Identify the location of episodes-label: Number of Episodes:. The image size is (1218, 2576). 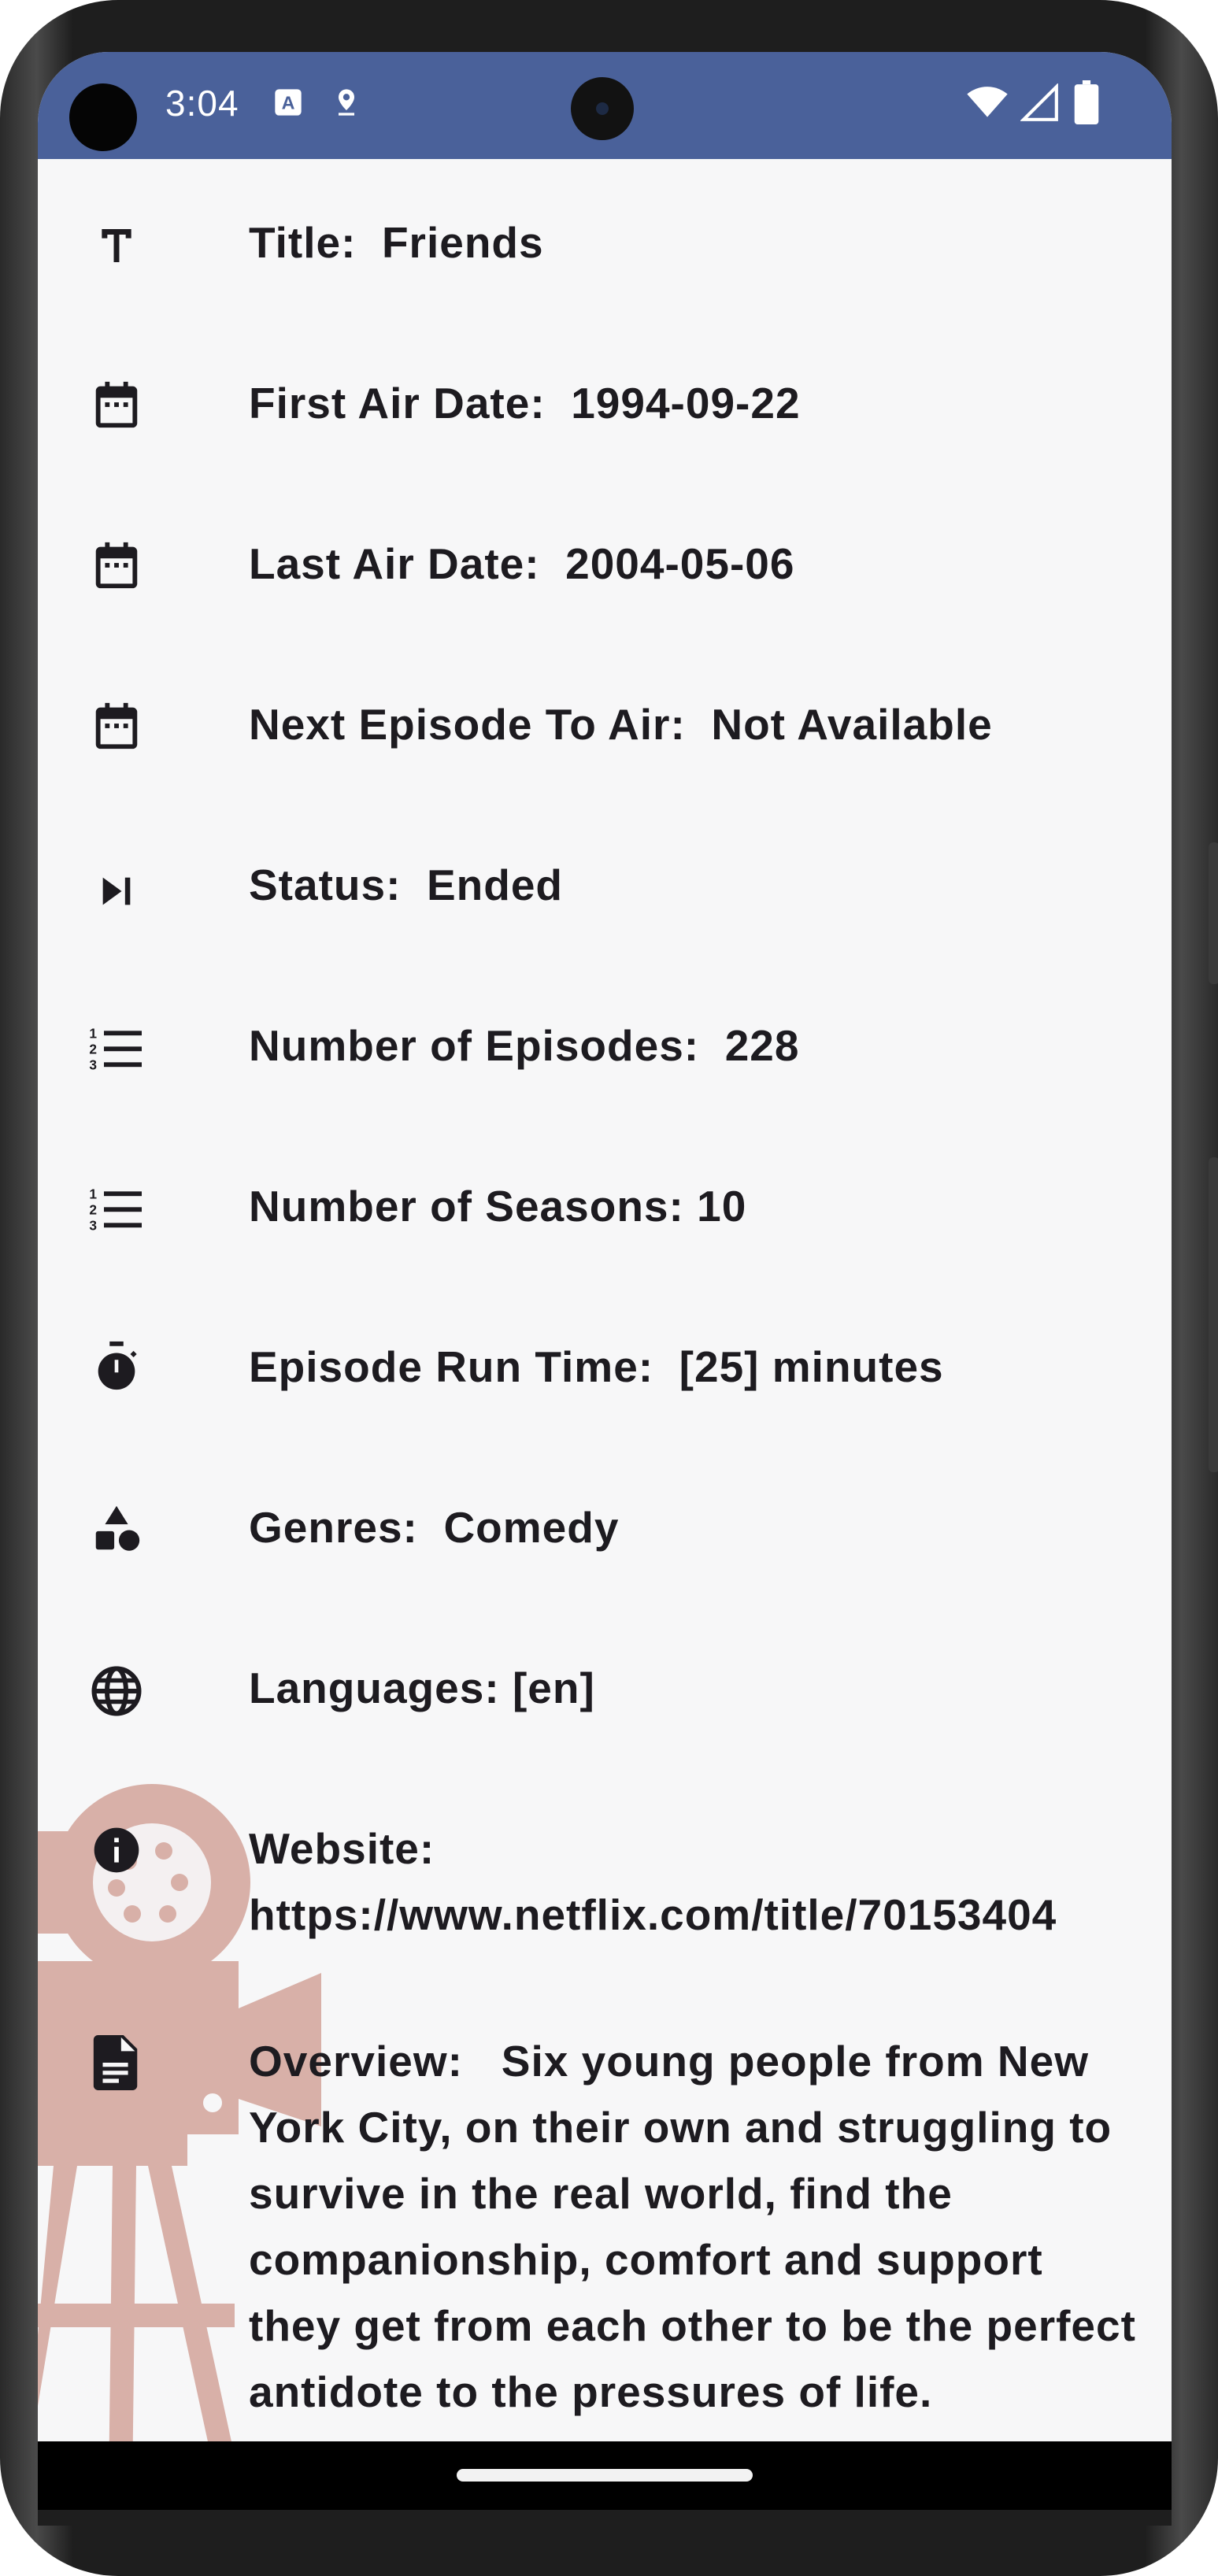
(475, 1045).